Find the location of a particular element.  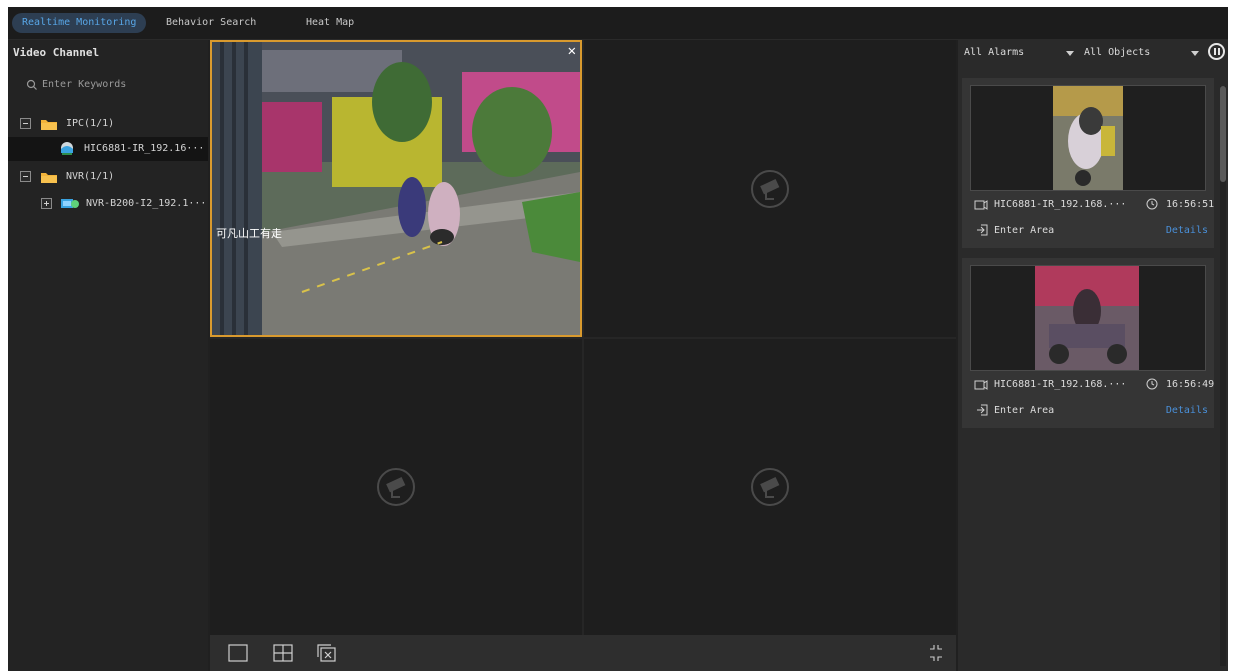

scrollbar-thumb is located at coordinates (1223, 134).